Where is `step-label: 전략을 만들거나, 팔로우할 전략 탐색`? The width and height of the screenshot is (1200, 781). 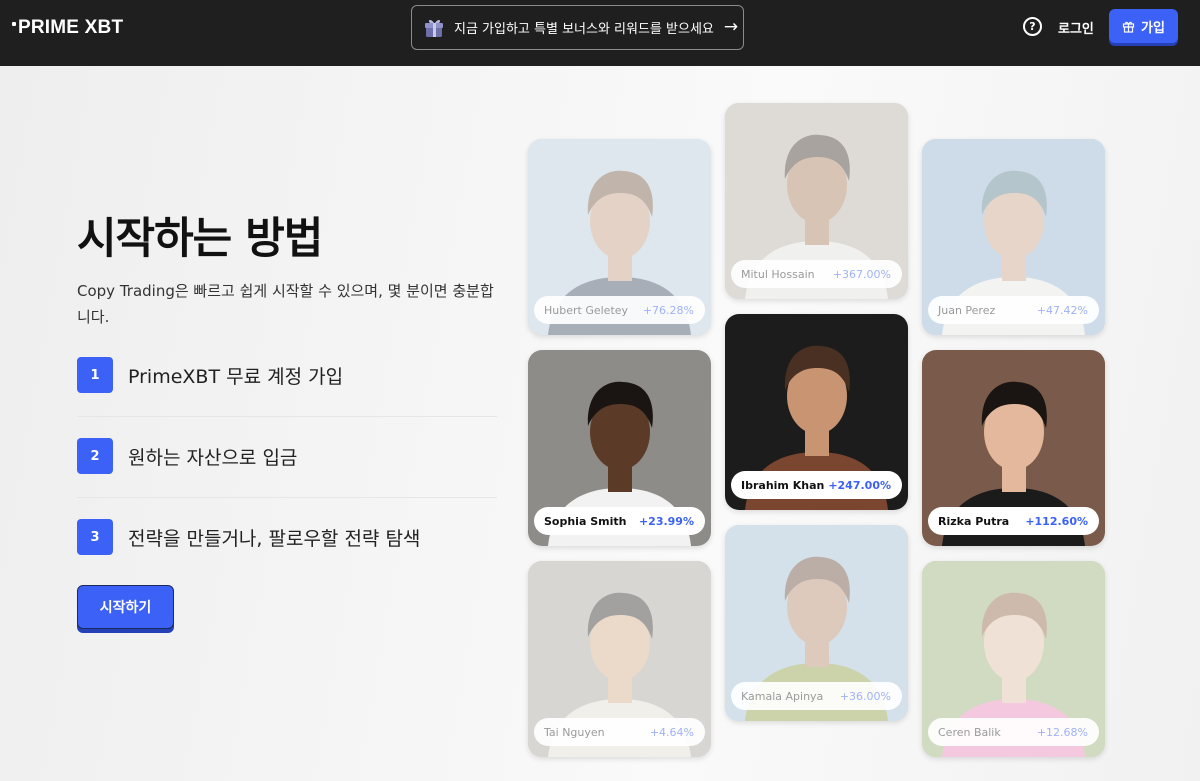 step-label: 전략을 만들거나, 팔로우할 전략 탐색 is located at coordinates (274, 538).